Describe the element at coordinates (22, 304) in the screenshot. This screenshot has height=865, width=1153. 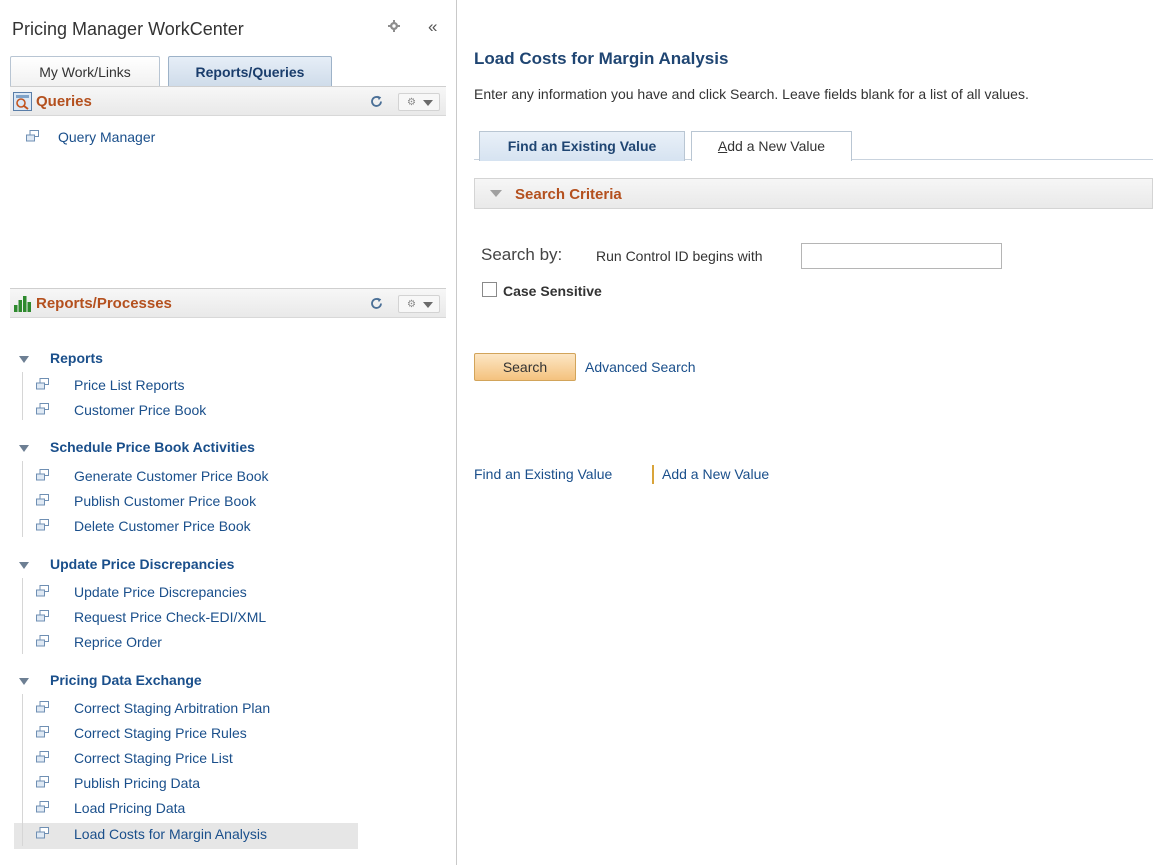
I see `bar-chart-icon` at that location.